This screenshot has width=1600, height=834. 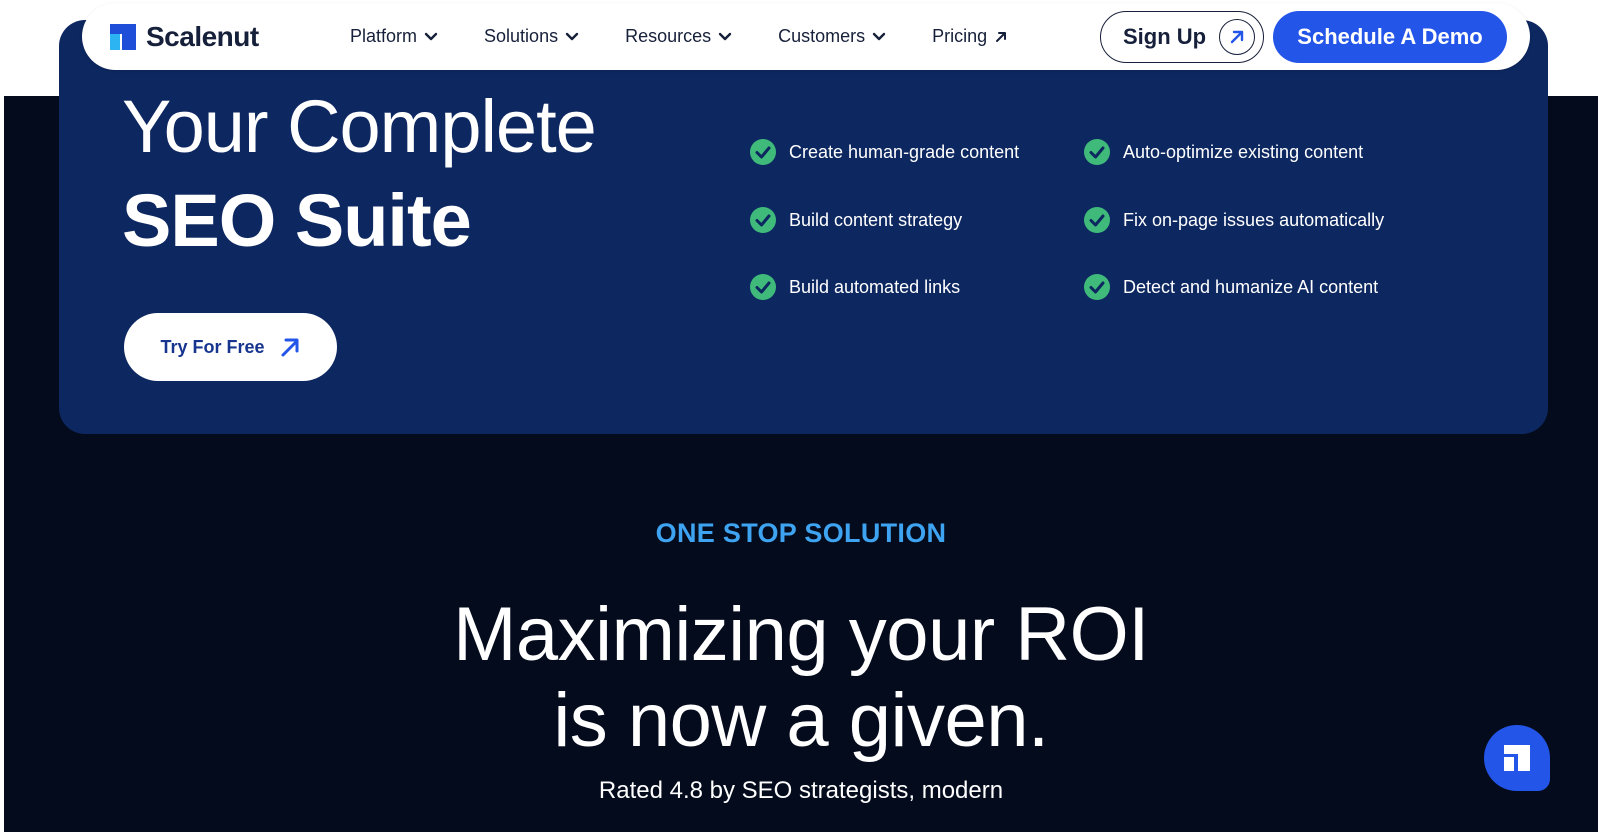 I want to click on feature-item: Create human-grade content, so click(x=884, y=152).